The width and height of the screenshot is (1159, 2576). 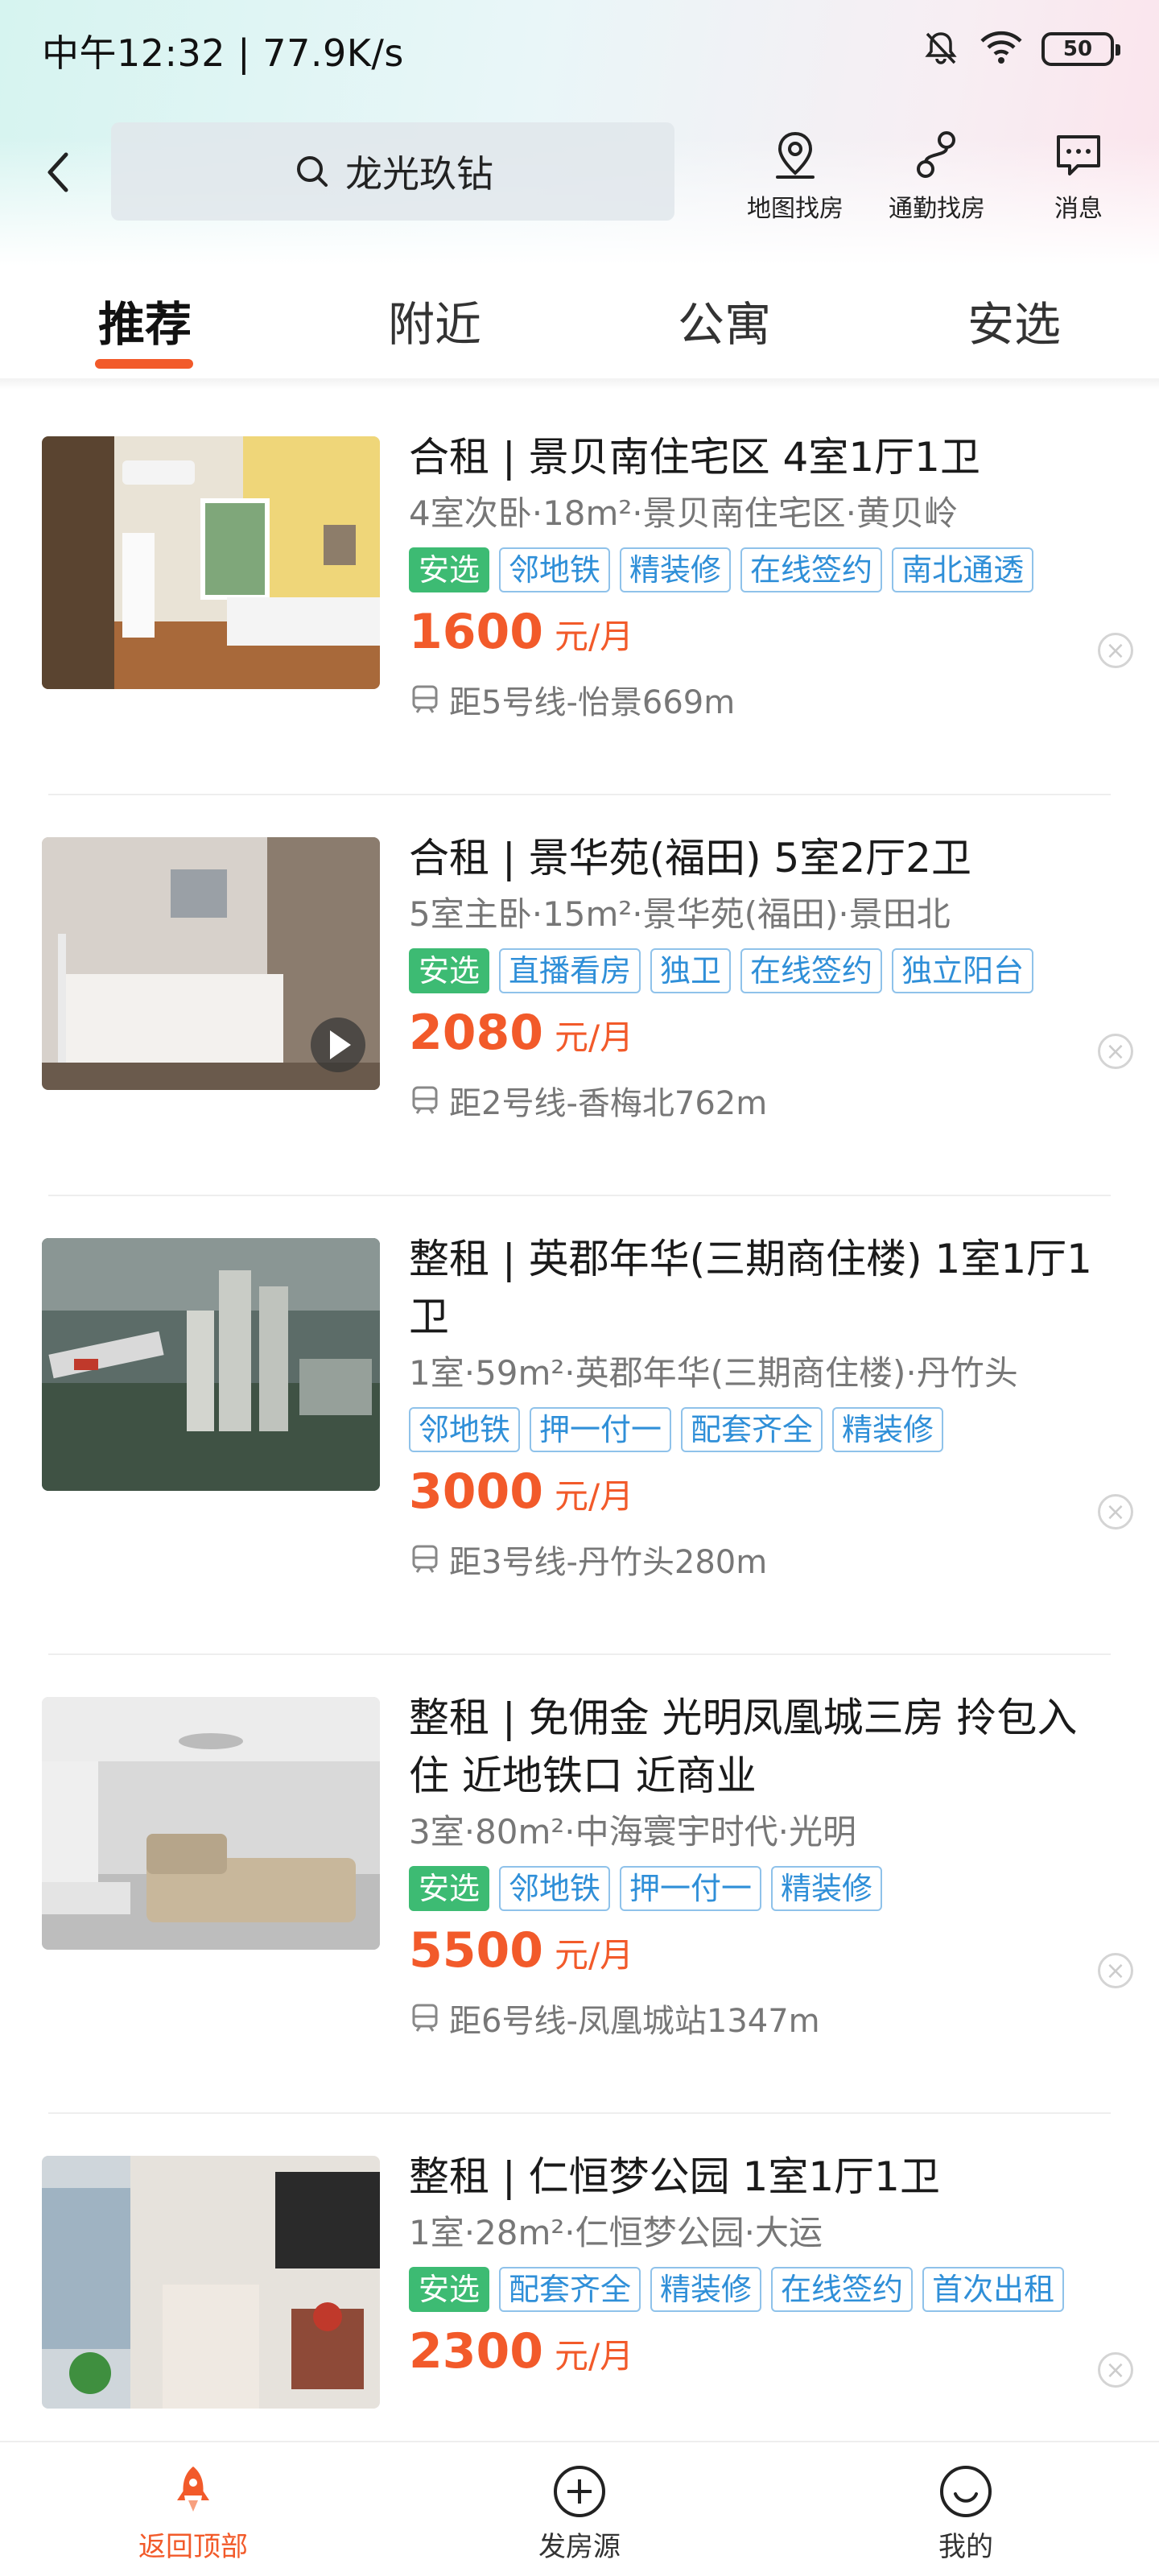 I want to click on listing-subtitle: 1室·28m²·仁恒梦公园·大运, so click(x=616, y=2232).